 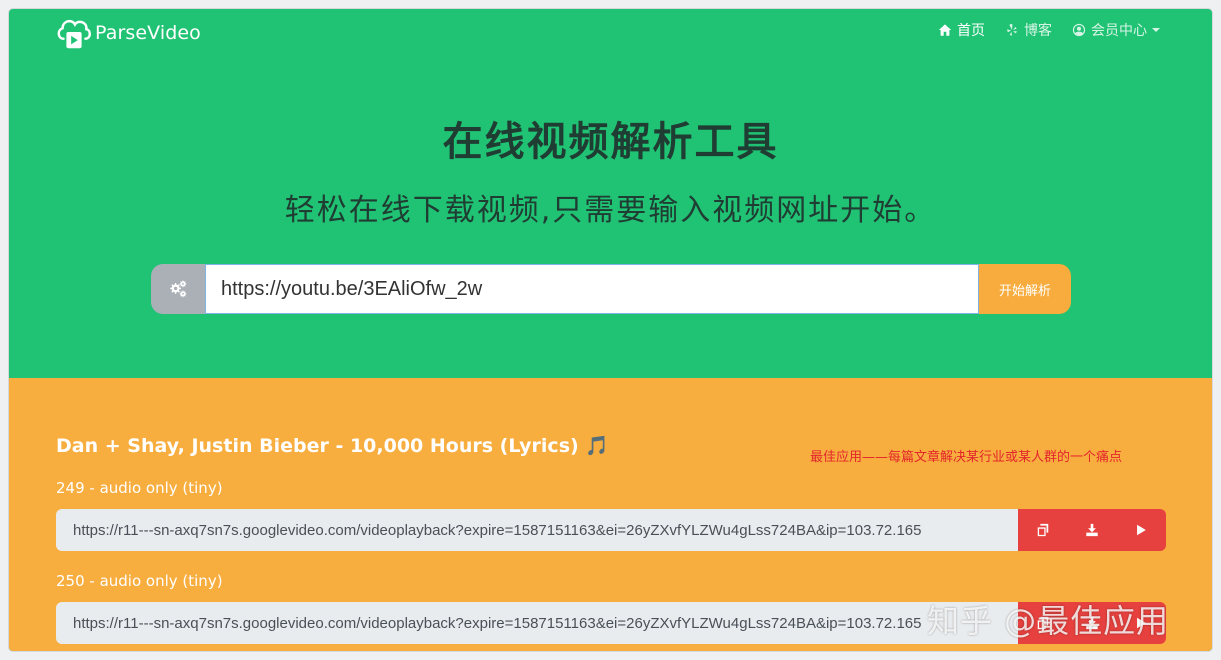 I want to click on watermark-text: 最佳应用——每篇文章解决某行业或某人群的一个痛点, so click(x=966, y=457).